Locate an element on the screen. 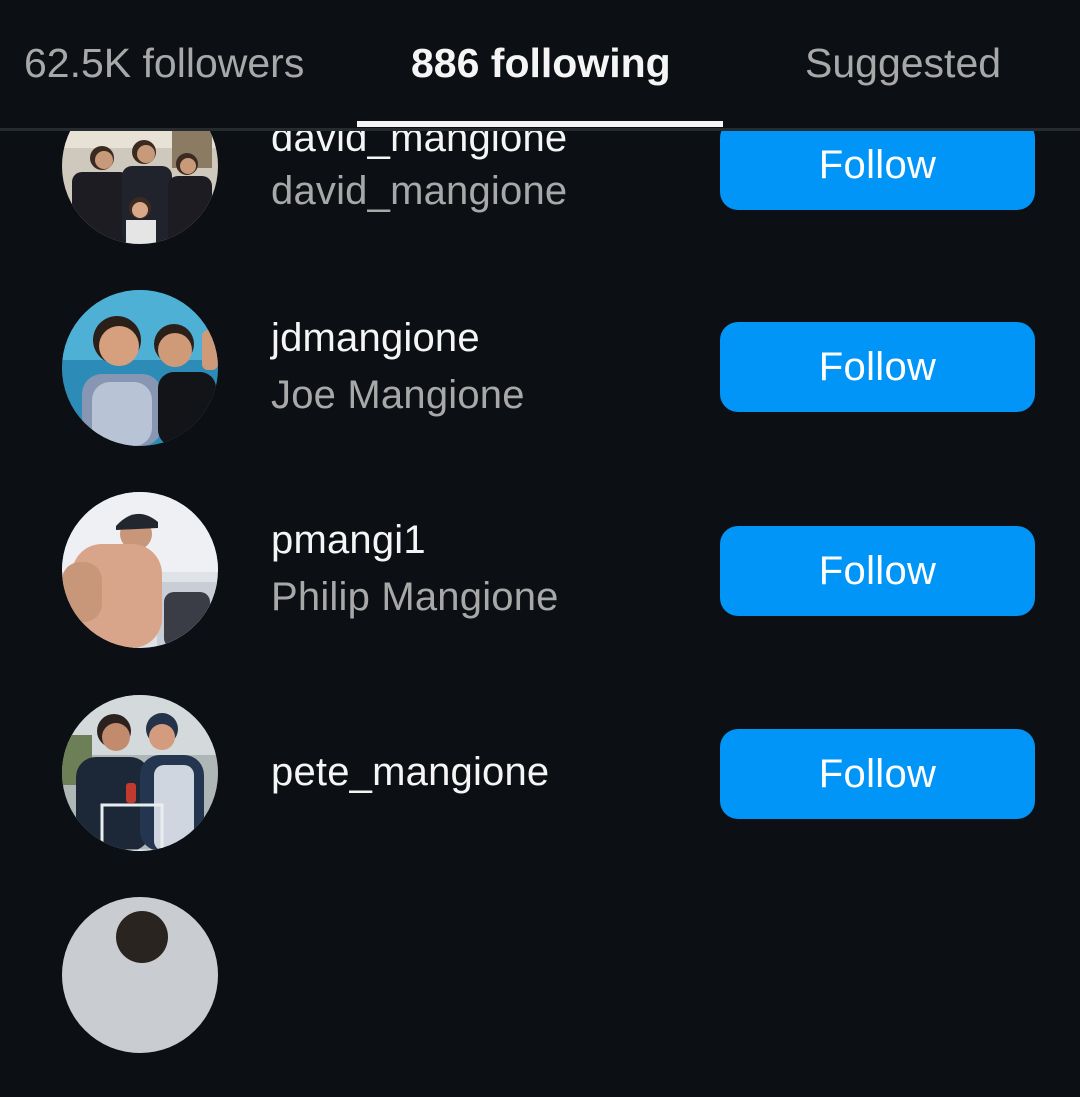 The height and width of the screenshot is (1097, 1080). tab-followers: 62.5K followers is located at coordinates (164, 63).